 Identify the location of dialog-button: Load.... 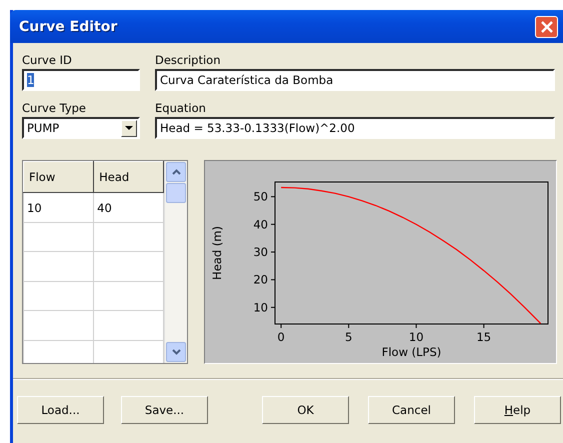
(60, 410).